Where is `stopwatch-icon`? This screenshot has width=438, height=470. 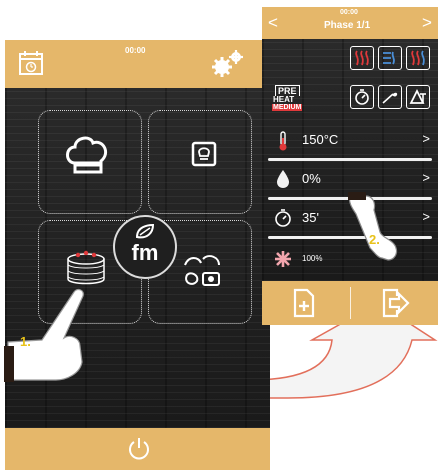
stopwatch-icon is located at coordinates (362, 97).